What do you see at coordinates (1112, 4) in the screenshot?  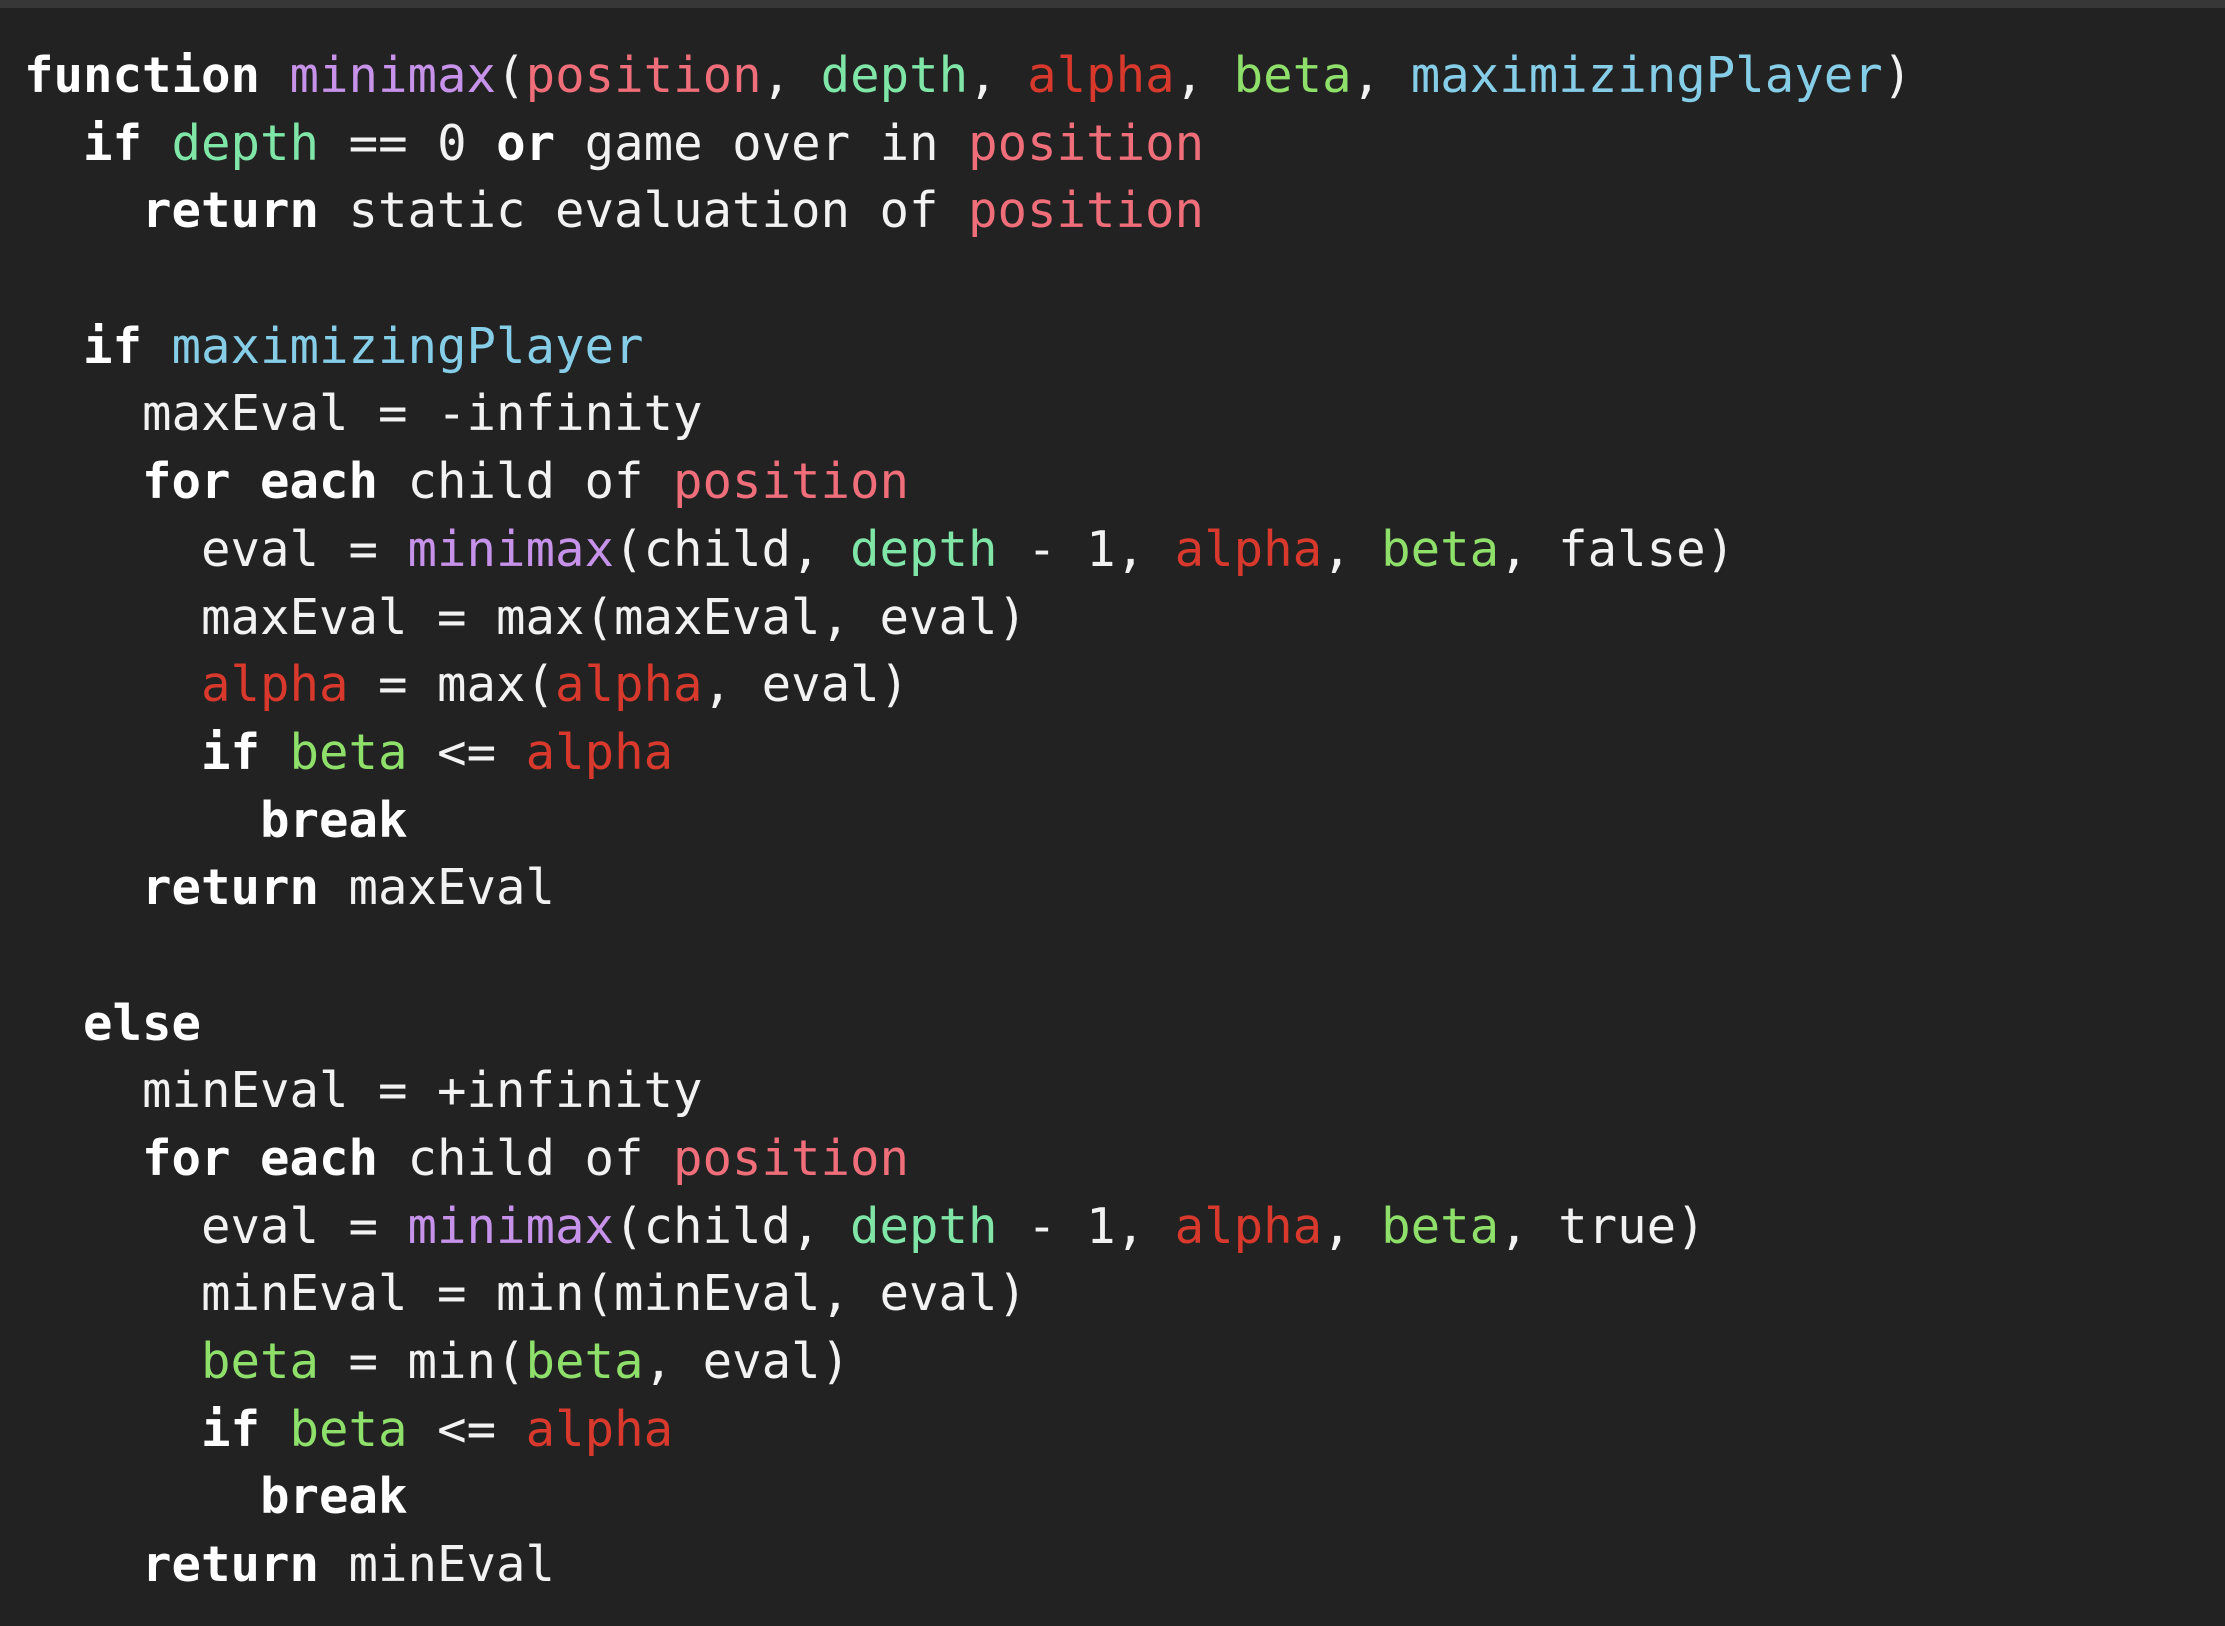 I see `top-bar` at bounding box center [1112, 4].